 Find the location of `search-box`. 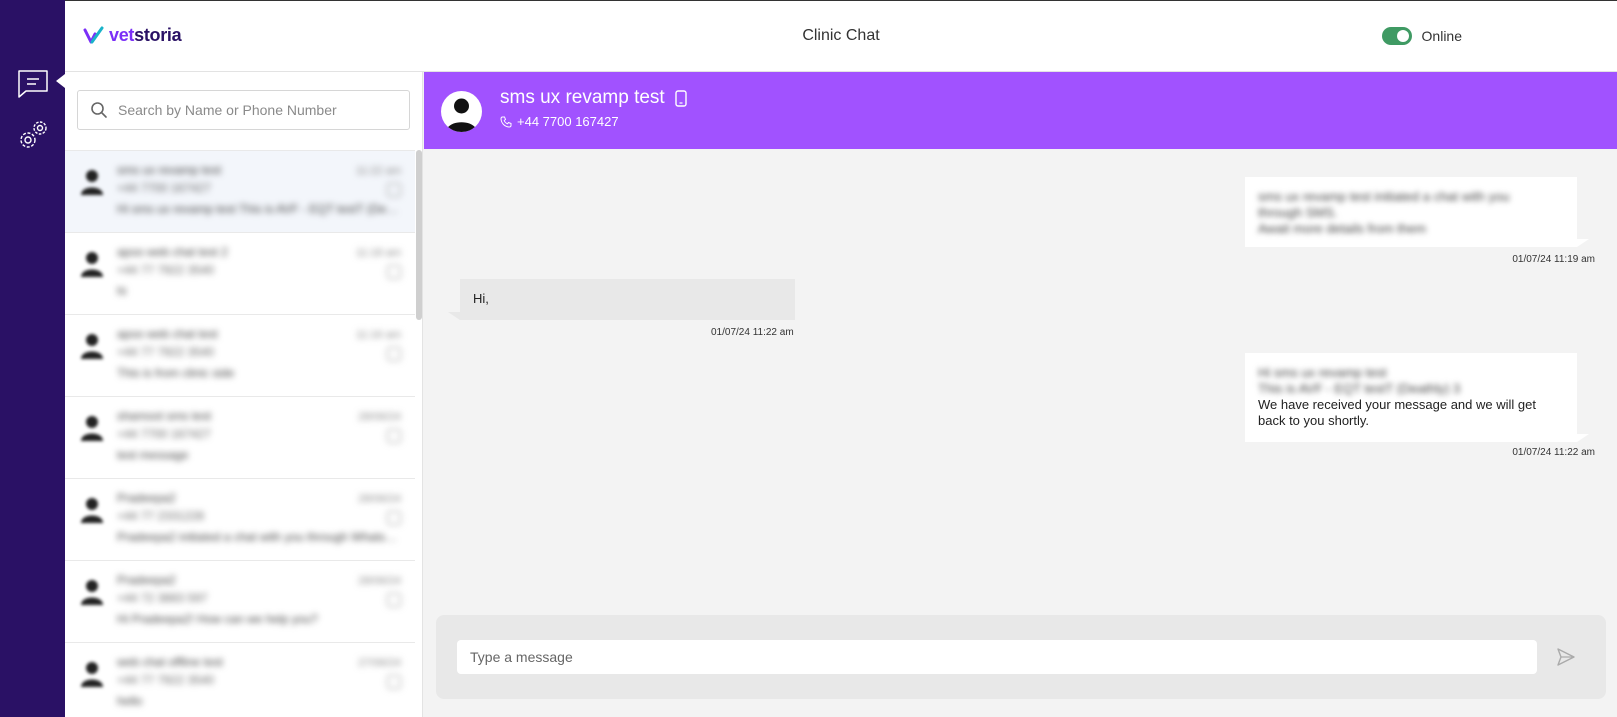

search-box is located at coordinates (243, 110).